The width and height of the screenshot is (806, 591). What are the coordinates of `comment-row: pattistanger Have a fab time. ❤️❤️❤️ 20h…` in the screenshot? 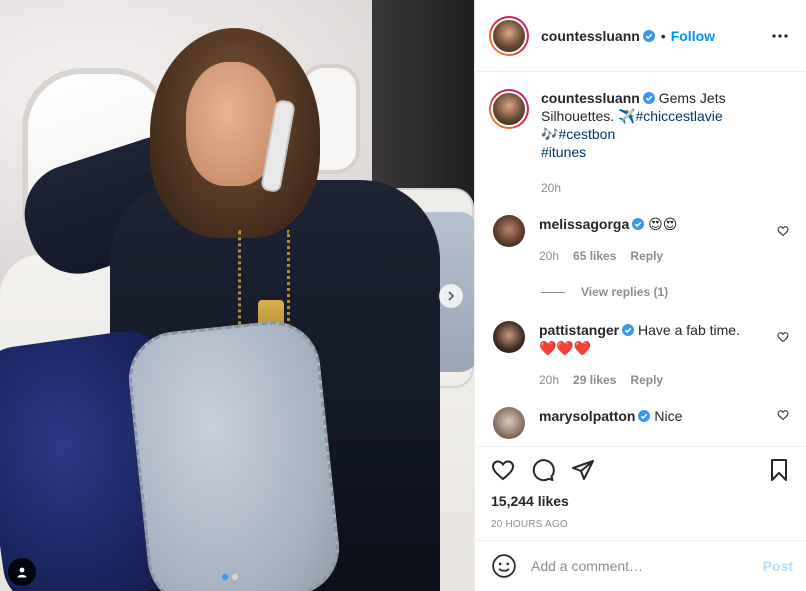 It's located at (641, 355).